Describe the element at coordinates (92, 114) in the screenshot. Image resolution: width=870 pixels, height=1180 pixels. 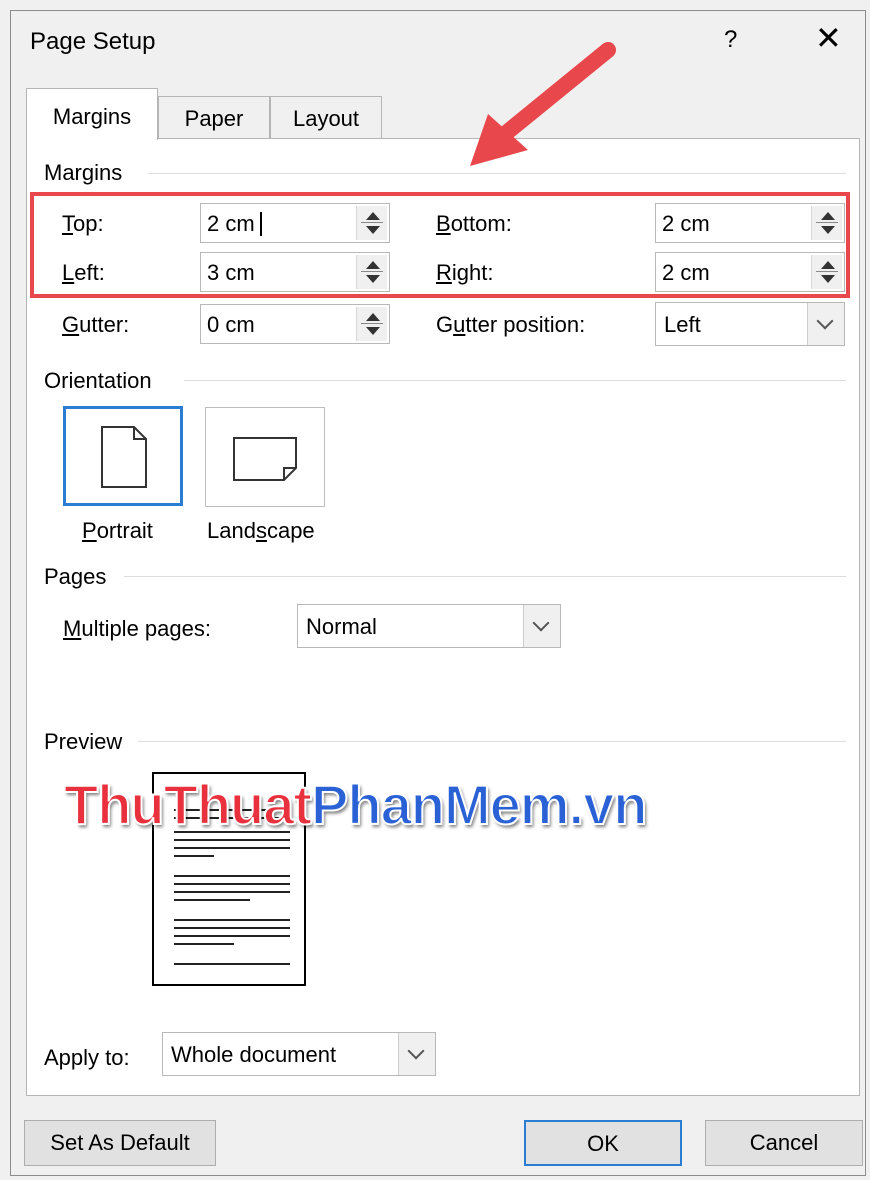
I see `tab-margins: Margins` at that location.